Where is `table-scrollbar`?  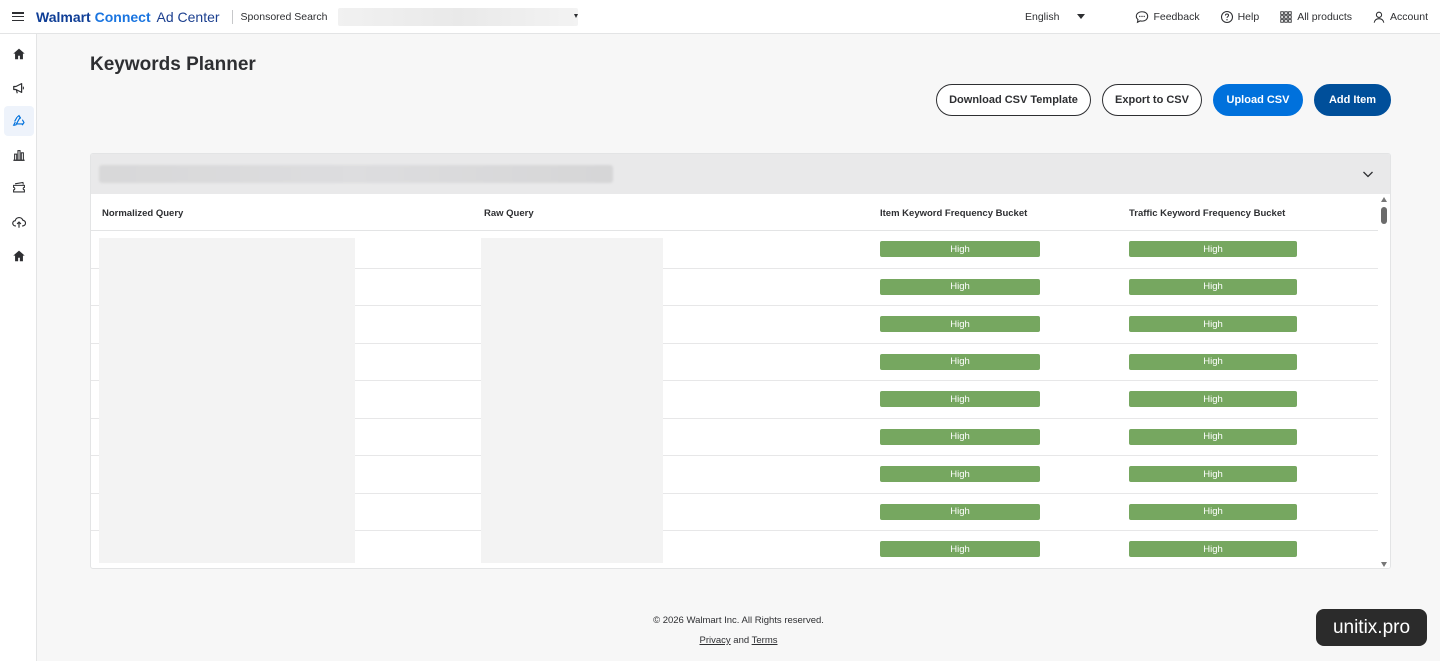
table-scrollbar is located at coordinates (1384, 381).